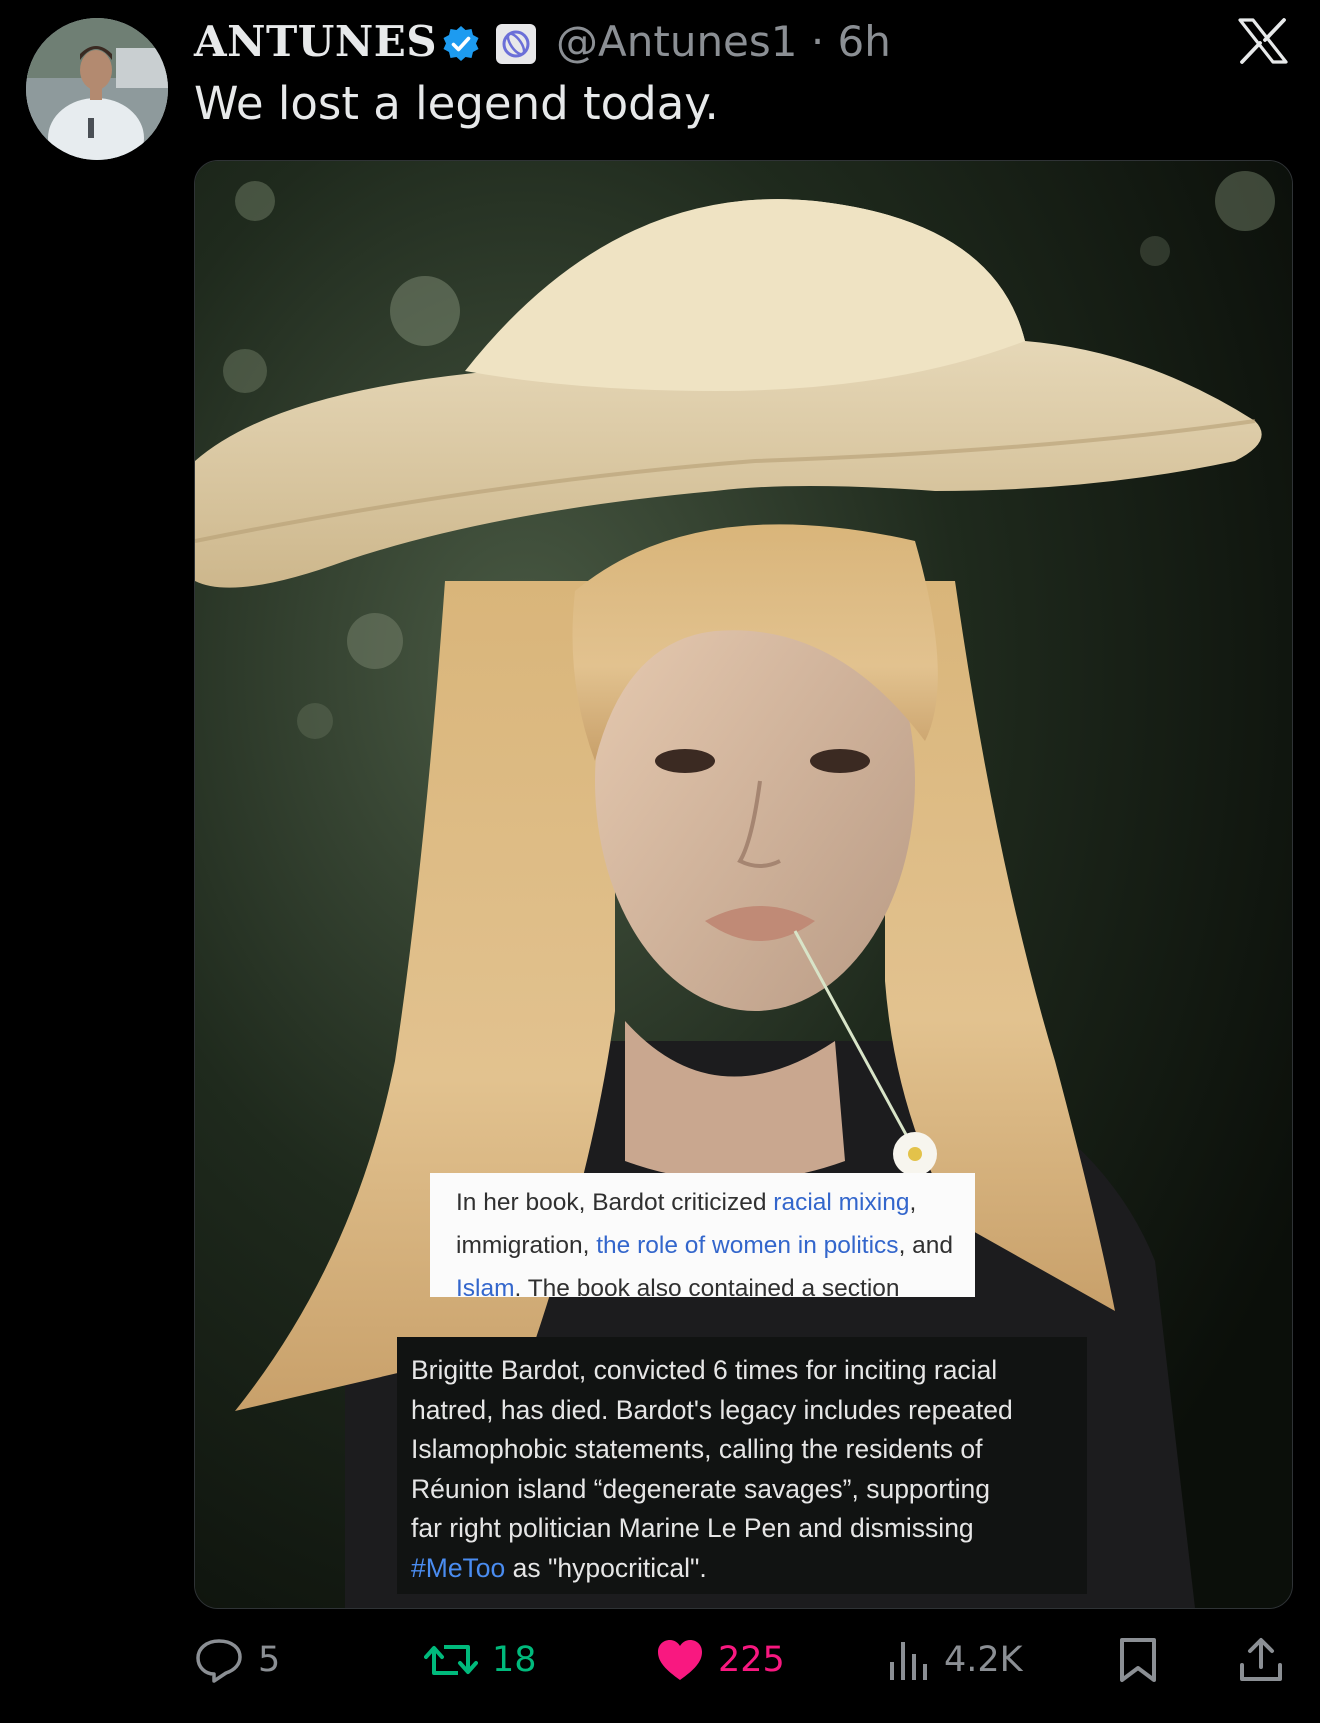  I want to click on bookmark-button, so click(1138, 1660).